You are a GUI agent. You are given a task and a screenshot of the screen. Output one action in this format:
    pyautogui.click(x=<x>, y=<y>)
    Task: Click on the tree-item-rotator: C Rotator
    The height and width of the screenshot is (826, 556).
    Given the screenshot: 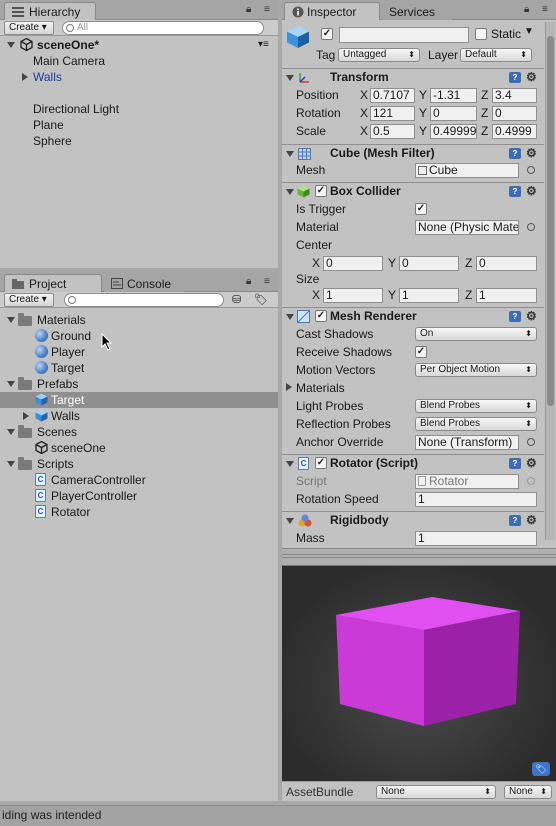 What is the action you would take?
    pyautogui.click(x=139, y=512)
    